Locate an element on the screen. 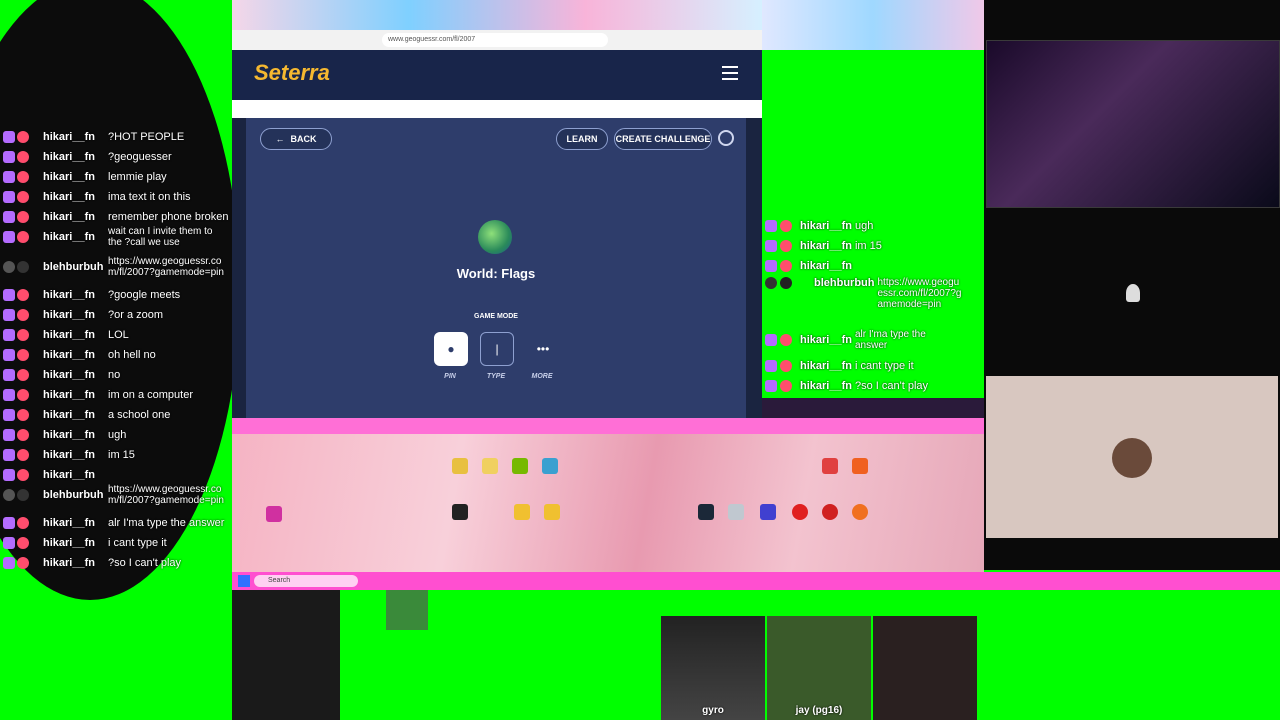  gear-icon is located at coordinates (726, 138).